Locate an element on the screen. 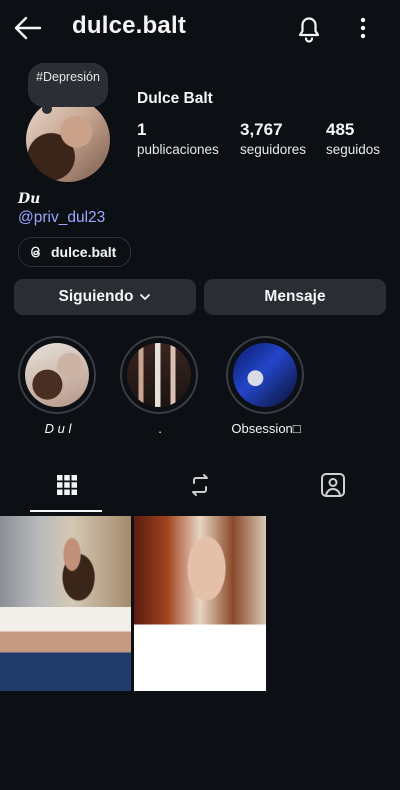 The image size is (400, 790). chevron-down-icon is located at coordinates (145, 297).